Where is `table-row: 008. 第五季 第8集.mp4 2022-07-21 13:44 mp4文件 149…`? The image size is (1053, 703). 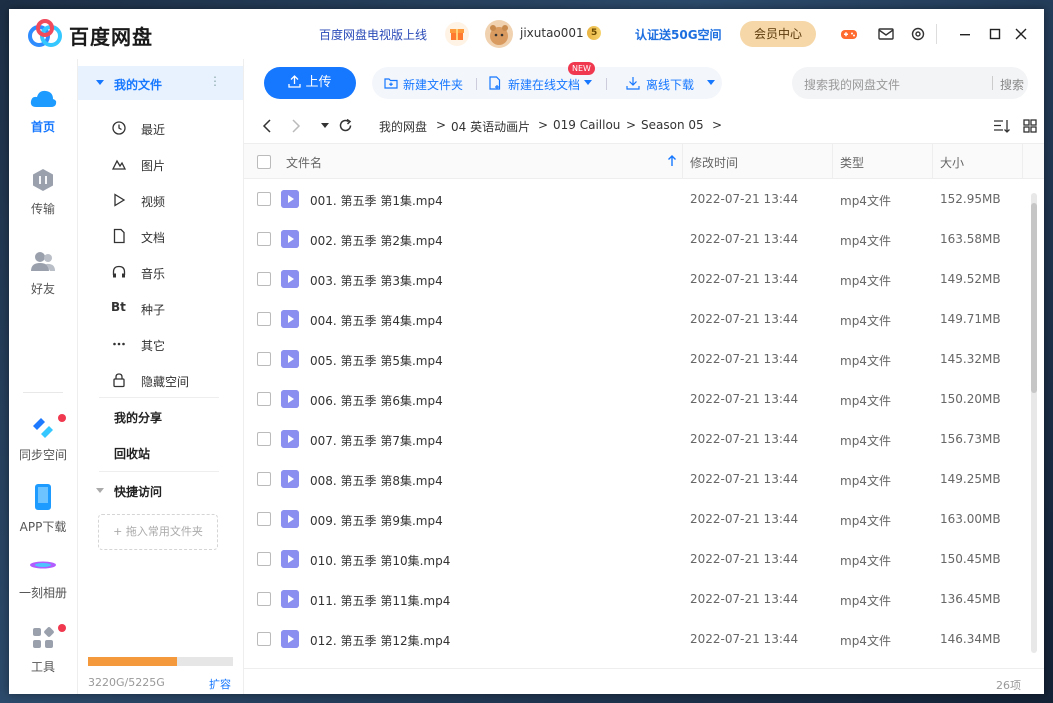
table-row: 008. 第五季 第8集.mp4 2022-07-21 13:44 mp4文件 149… is located at coordinates (636, 479).